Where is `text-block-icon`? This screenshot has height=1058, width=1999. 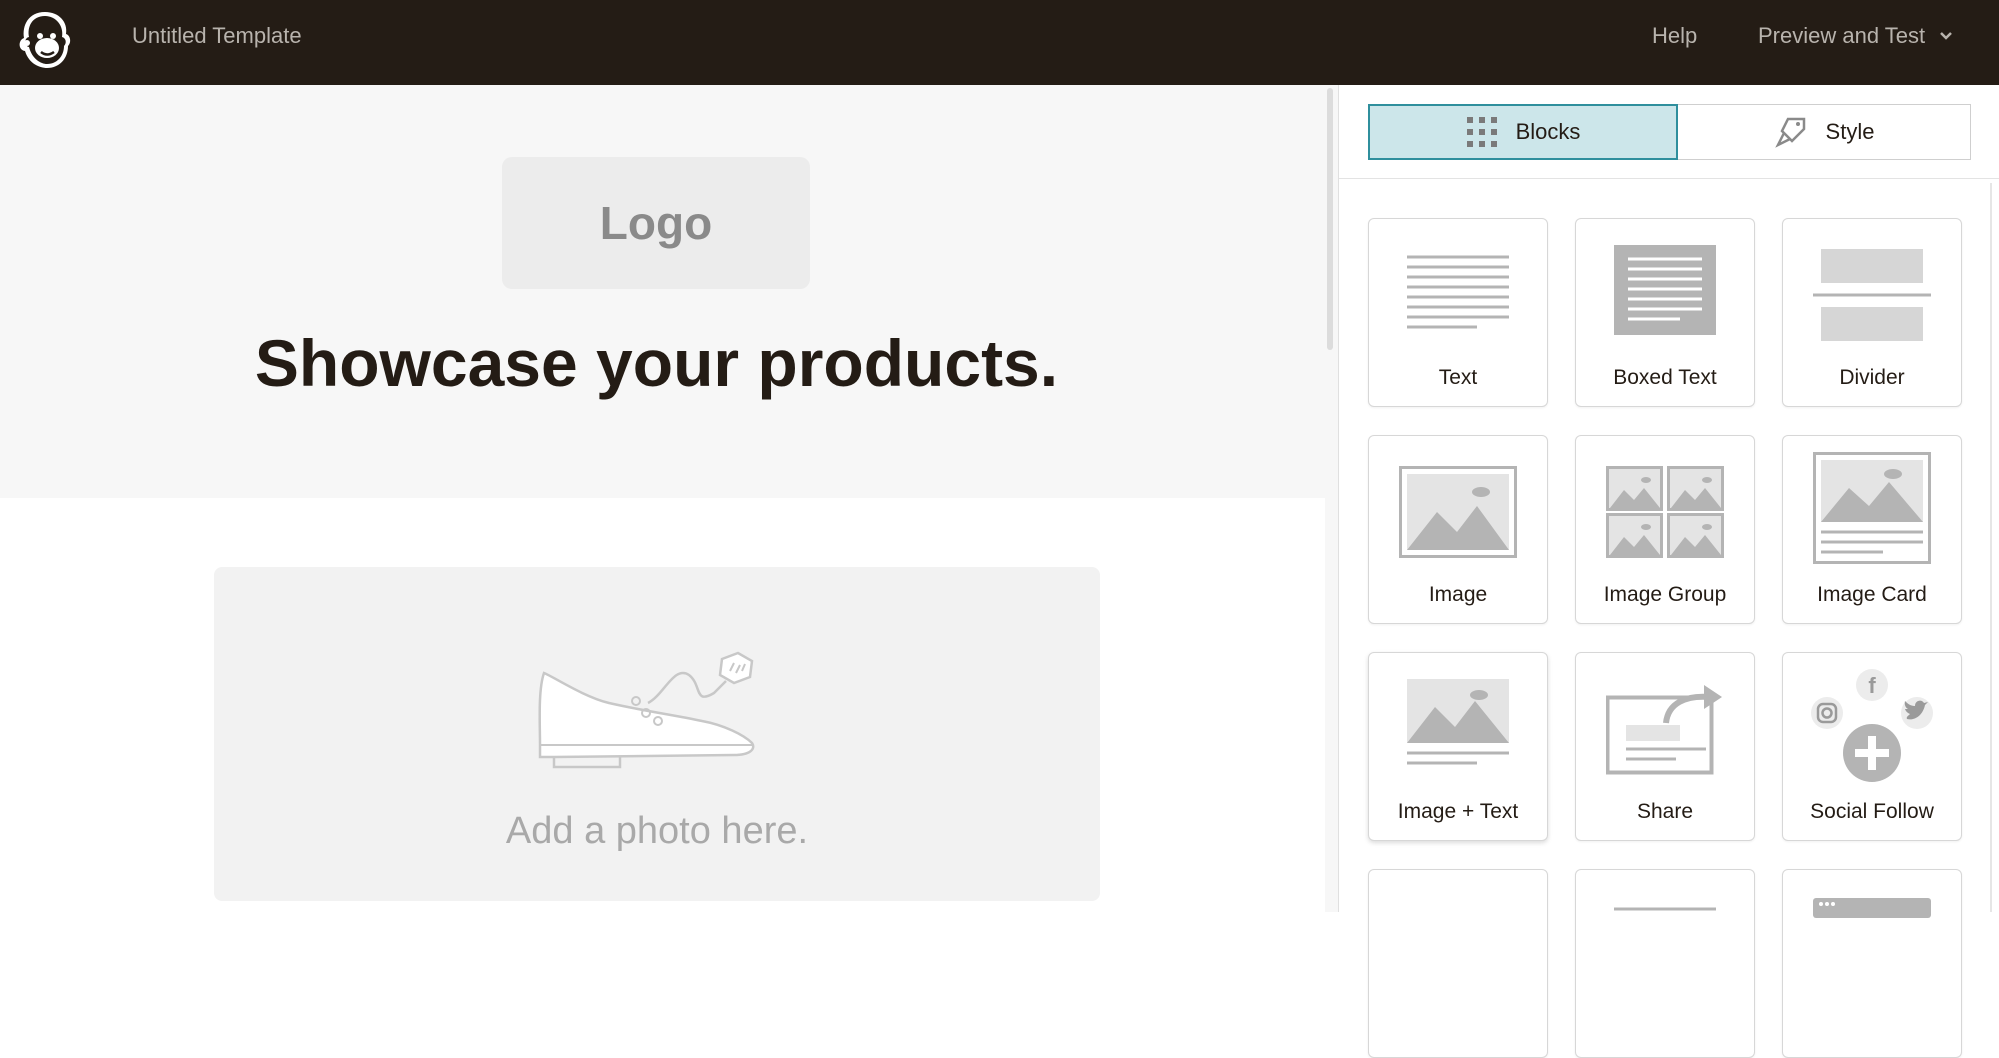
text-block-icon is located at coordinates (1458, 292).